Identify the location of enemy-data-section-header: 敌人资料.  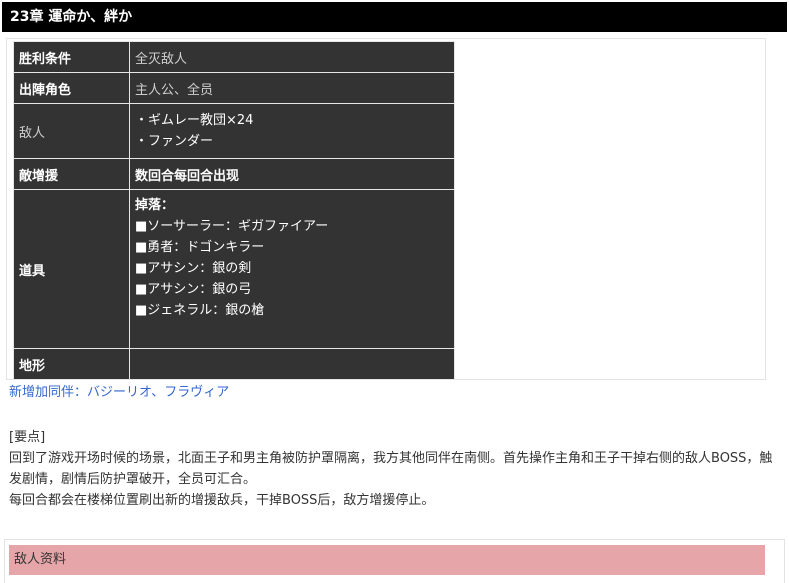
(387, 560).